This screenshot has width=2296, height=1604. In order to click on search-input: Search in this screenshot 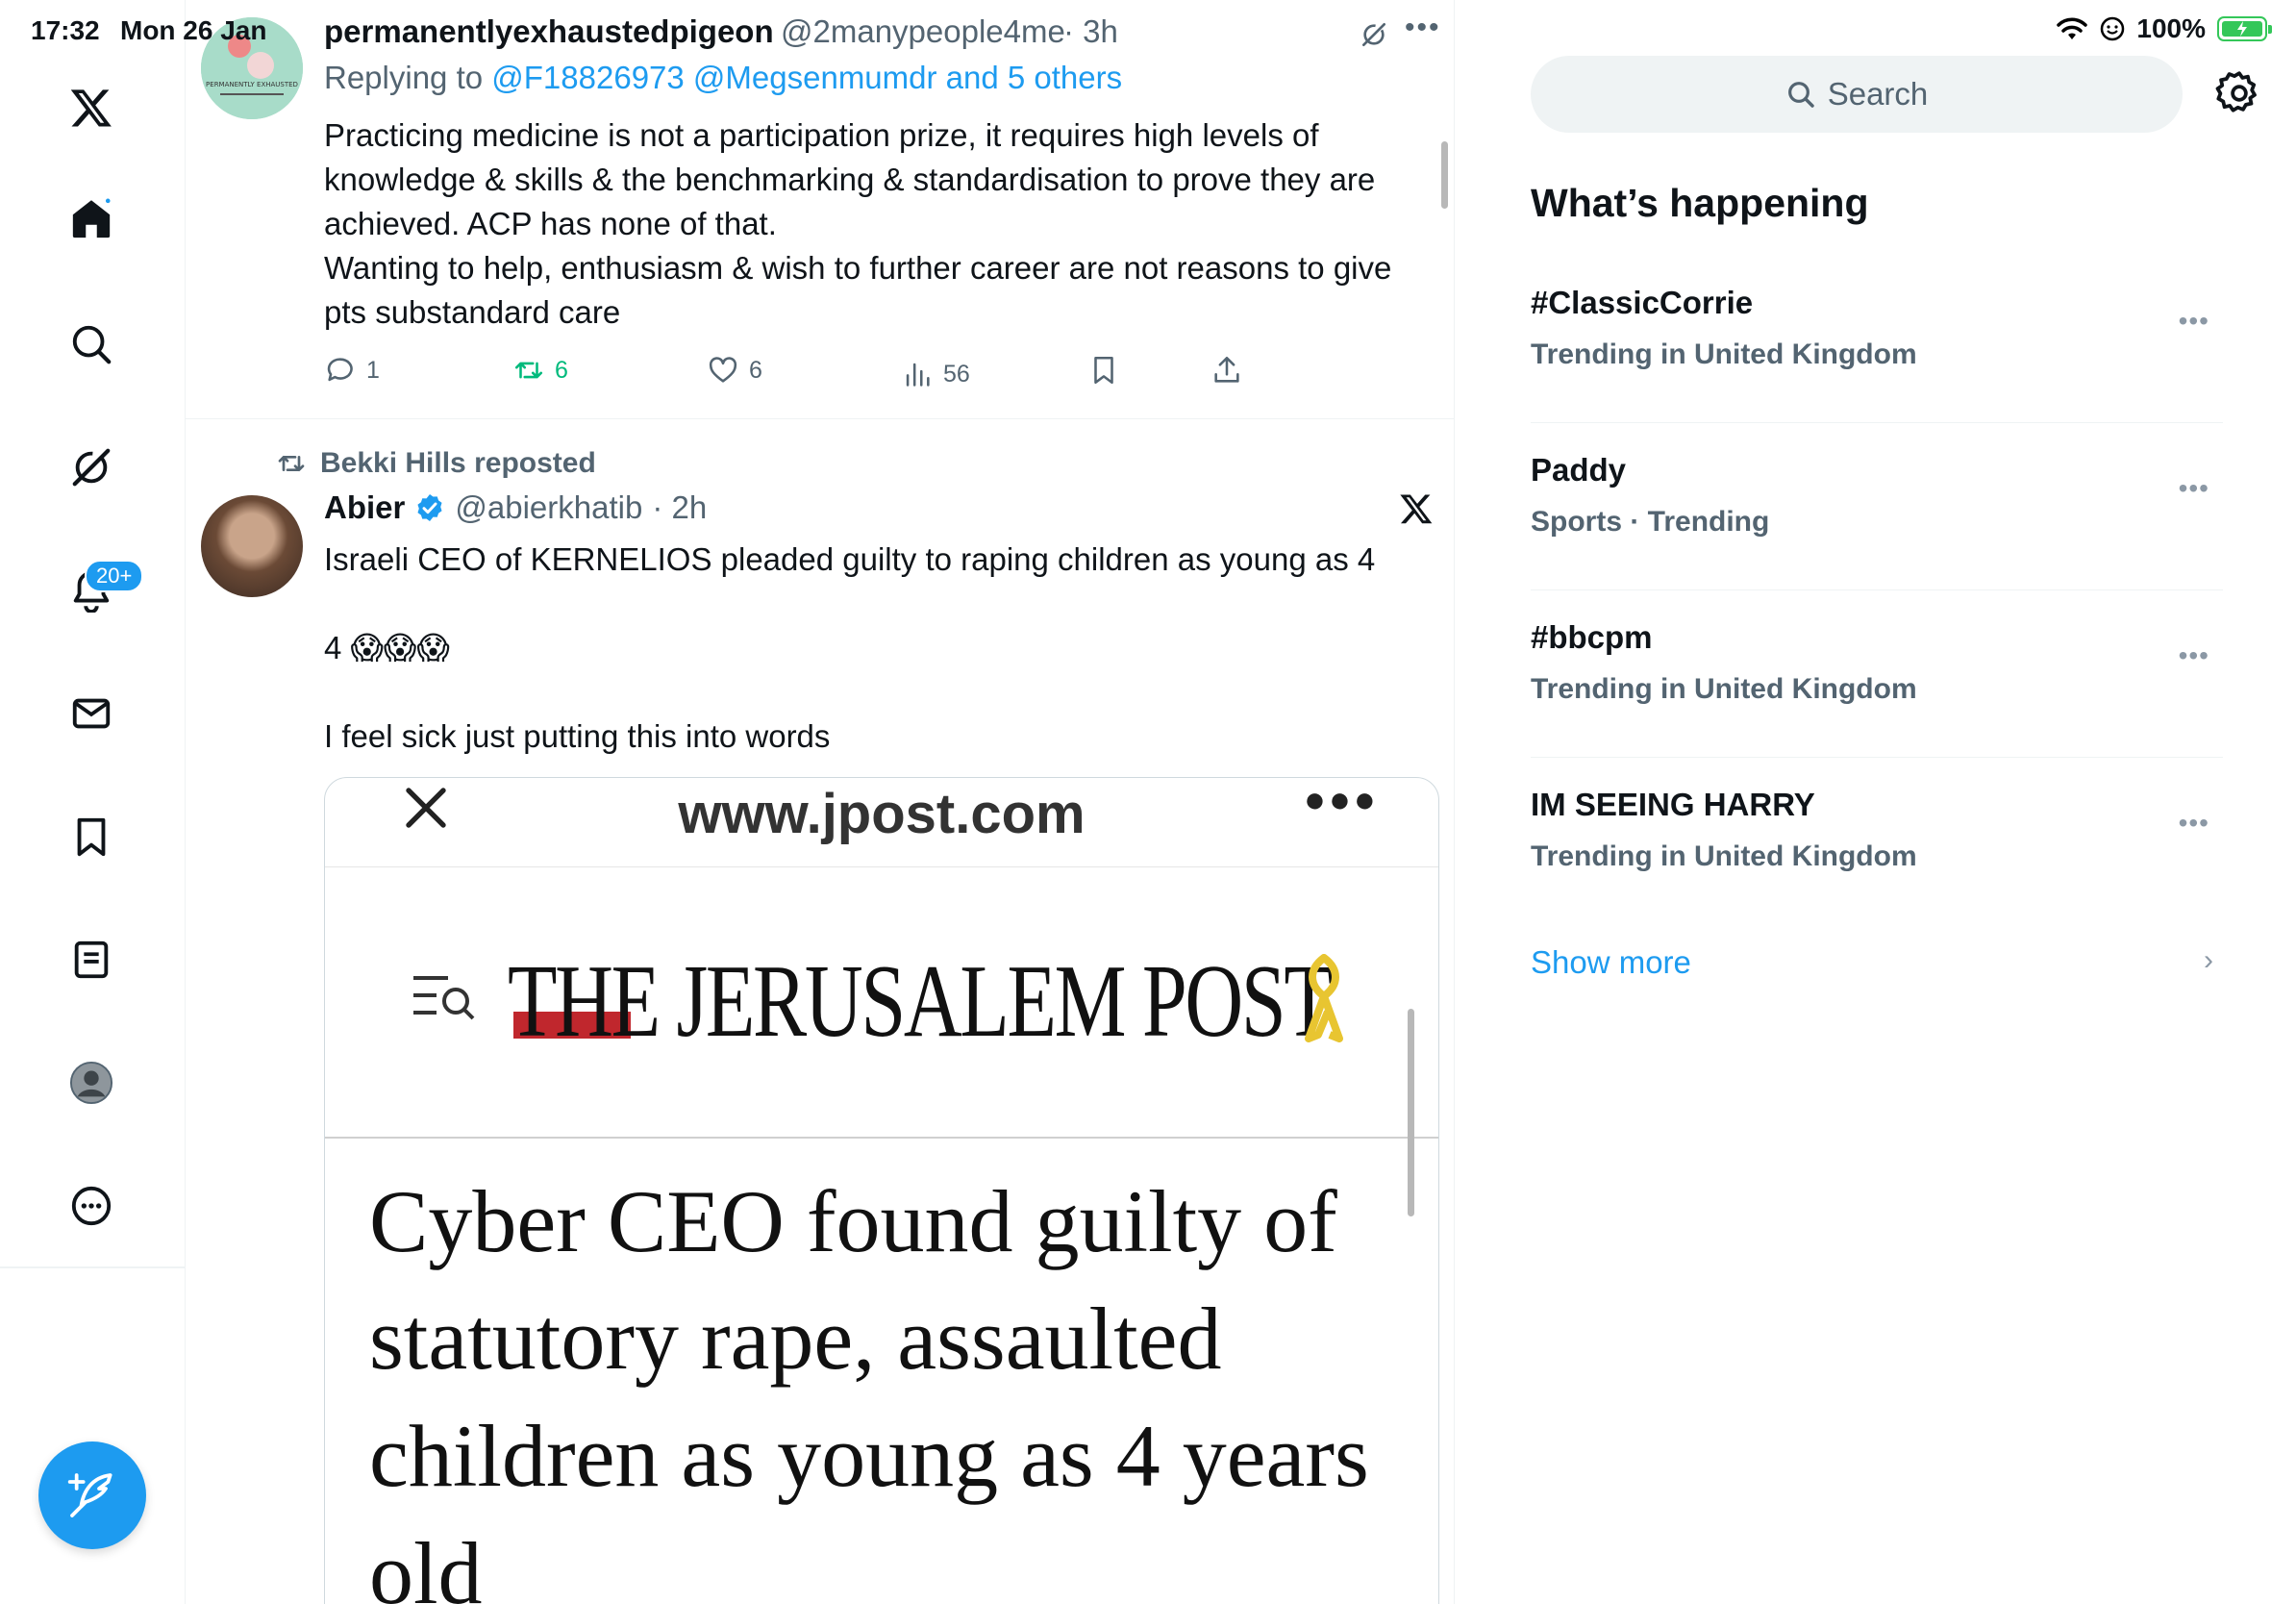, I will do `click(1857, 94)`.